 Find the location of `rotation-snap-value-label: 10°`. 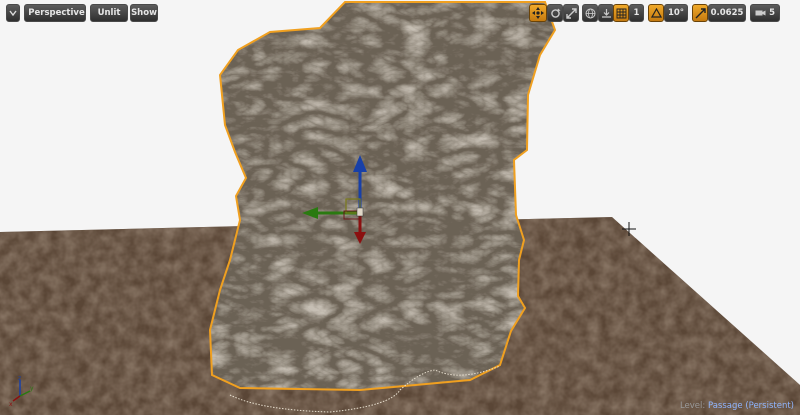

rotation-snap-value-label: 10° is located at coordinates (676, 13).